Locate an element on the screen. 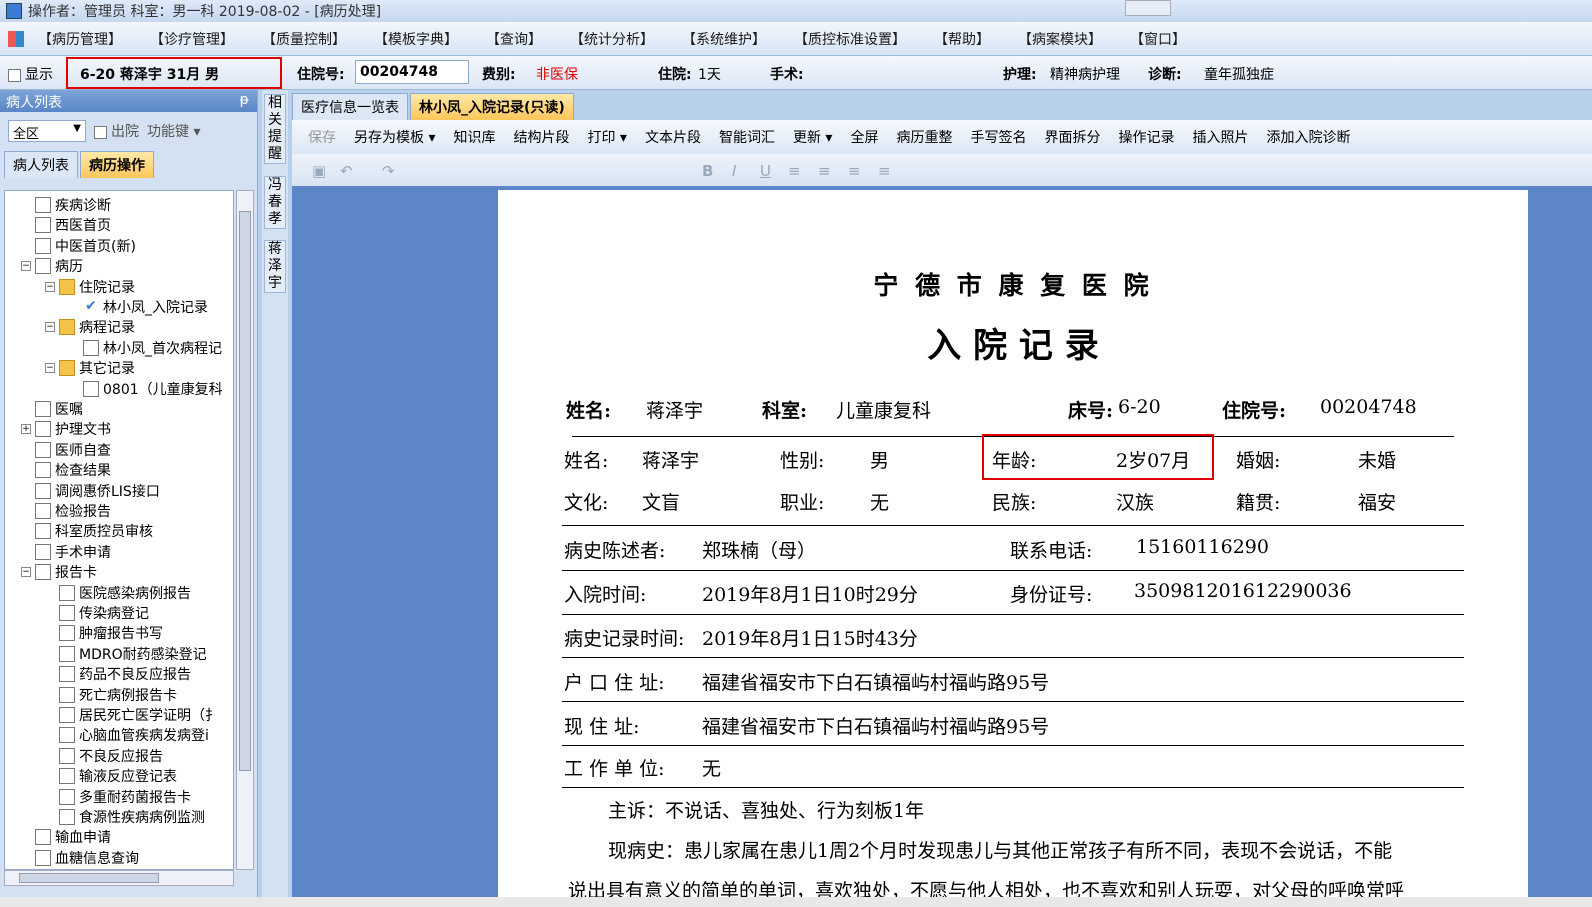 The image size is (1592, 907). print-button: 打印 ▾ is located at coordinates (606, 137).